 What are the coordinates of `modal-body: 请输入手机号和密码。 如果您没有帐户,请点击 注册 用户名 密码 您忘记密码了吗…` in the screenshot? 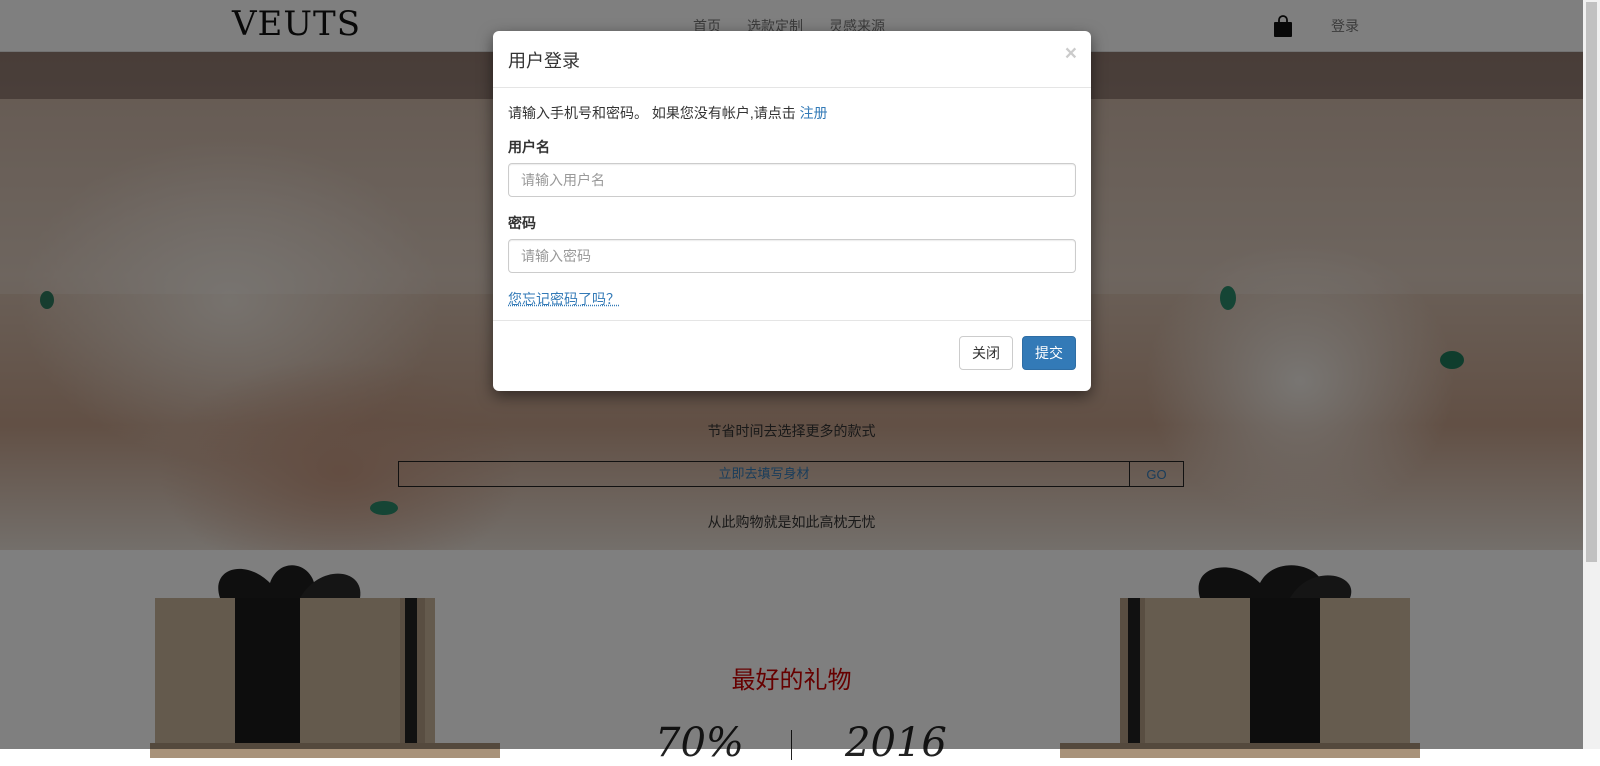 It's located at (792, 204).